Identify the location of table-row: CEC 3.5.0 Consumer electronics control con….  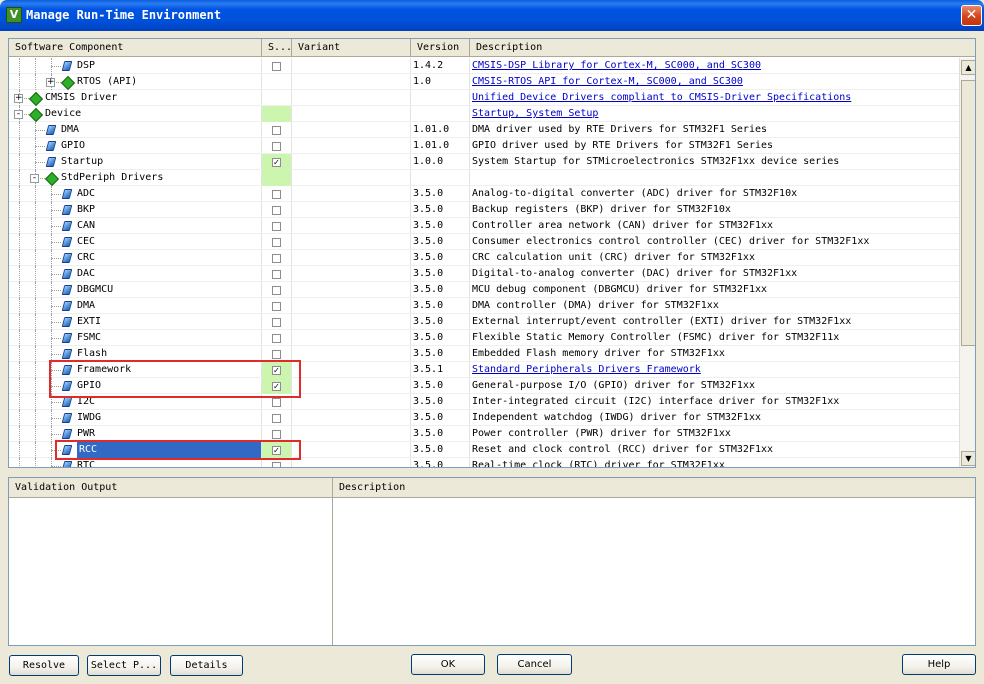
(484, 242).